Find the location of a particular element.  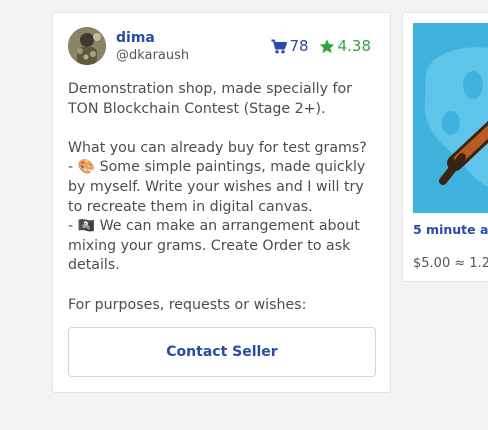

cart-icon is located at coordinates (279, 46).